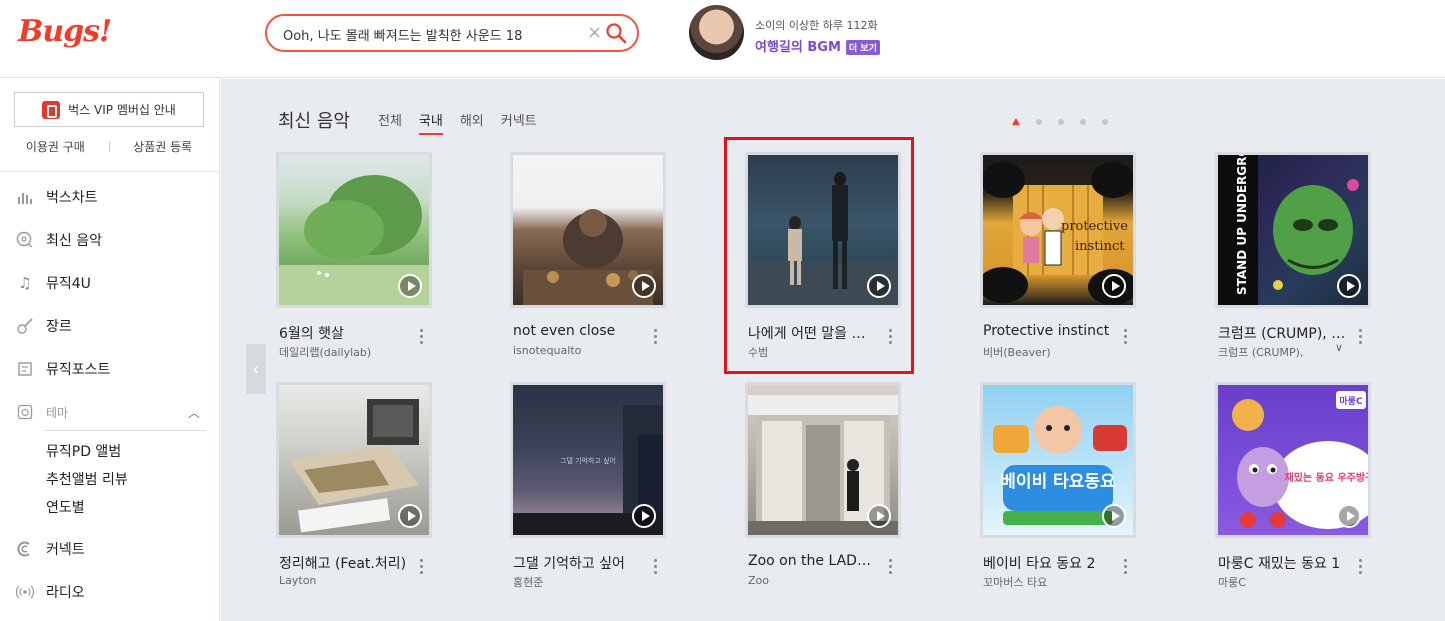  What do you see at coordinates (83, 451) in the screenshot?
I see `sidebar-subitem-music-pd: 뮤직PD 앨범` at bounding box center [83, 451].